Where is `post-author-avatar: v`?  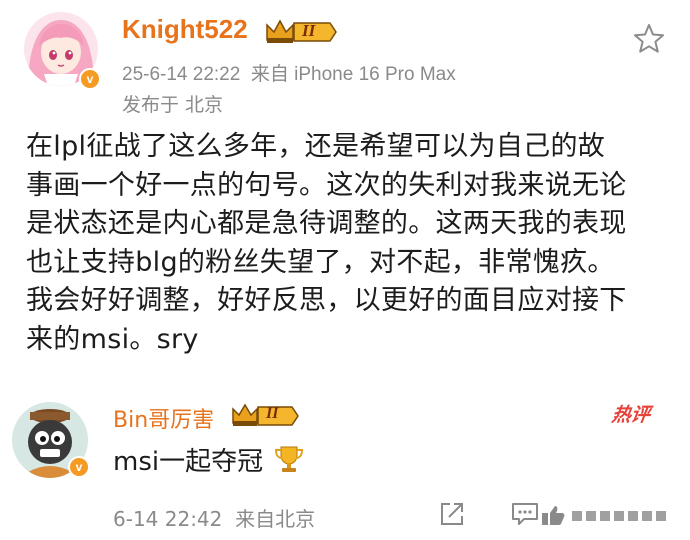 post-author-avatar: v is located at coordinates (62, 51).